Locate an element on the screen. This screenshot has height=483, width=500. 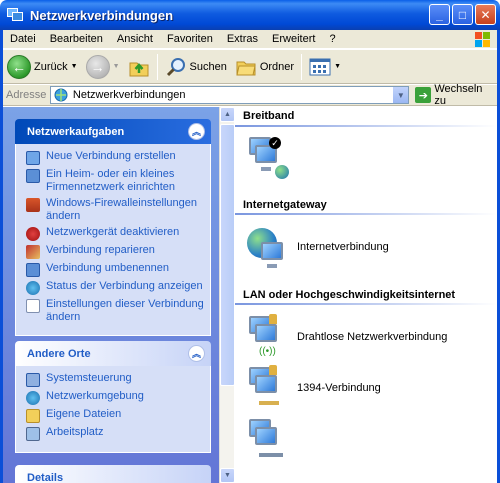
up-folder-button is located at coordinates (139, 67).